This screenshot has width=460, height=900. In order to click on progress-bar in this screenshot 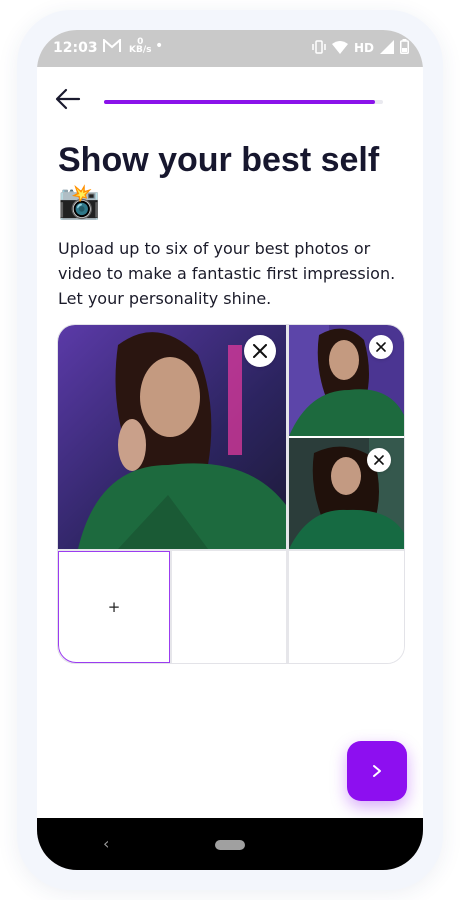, I will do `click(243, 102)`.